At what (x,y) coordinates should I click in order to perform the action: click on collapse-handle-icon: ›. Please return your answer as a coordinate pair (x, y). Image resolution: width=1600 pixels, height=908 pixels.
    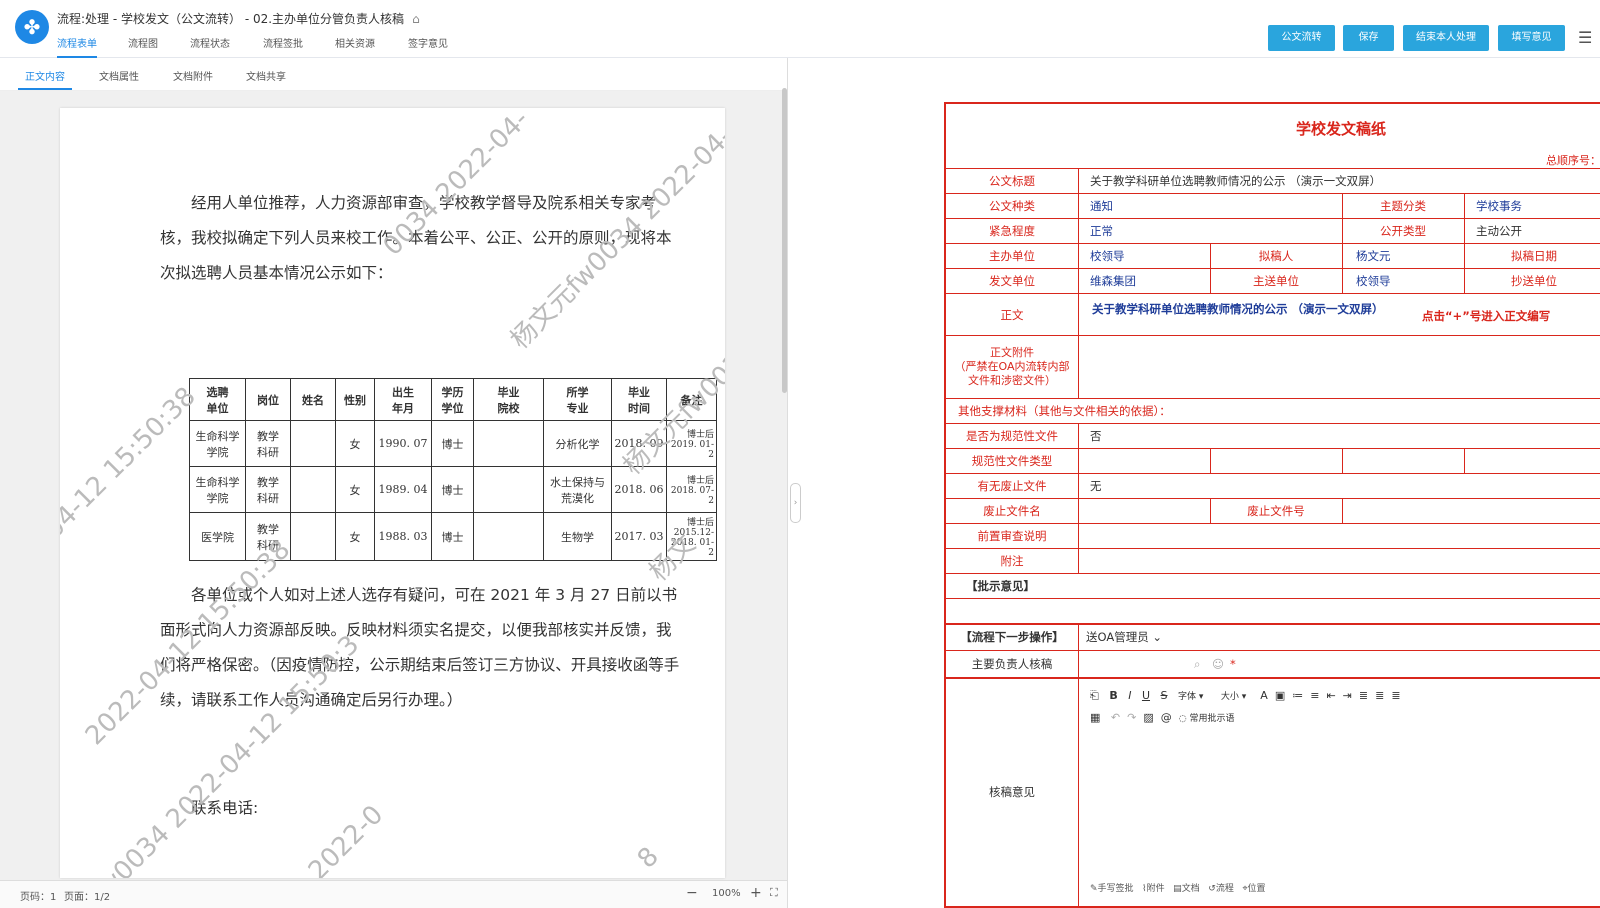
    Looking at the image, I should click on (795, 503).